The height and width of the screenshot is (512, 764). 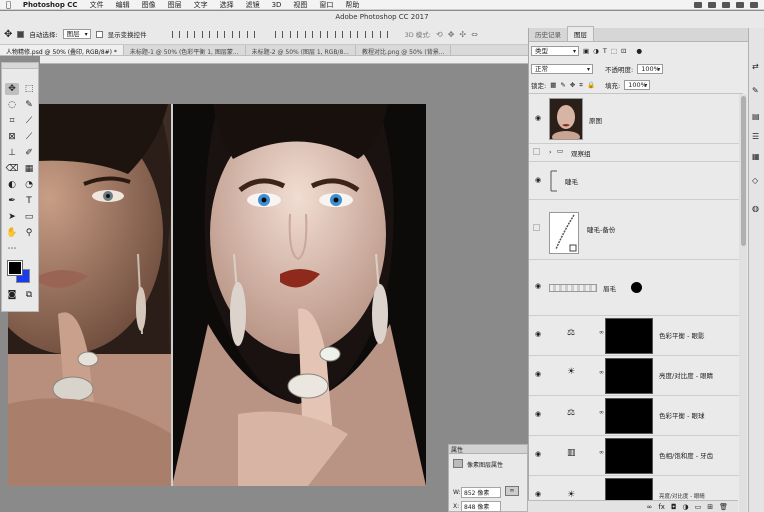 I want to click on filter-toggle-icon: ●, so click(x=639, y=51).